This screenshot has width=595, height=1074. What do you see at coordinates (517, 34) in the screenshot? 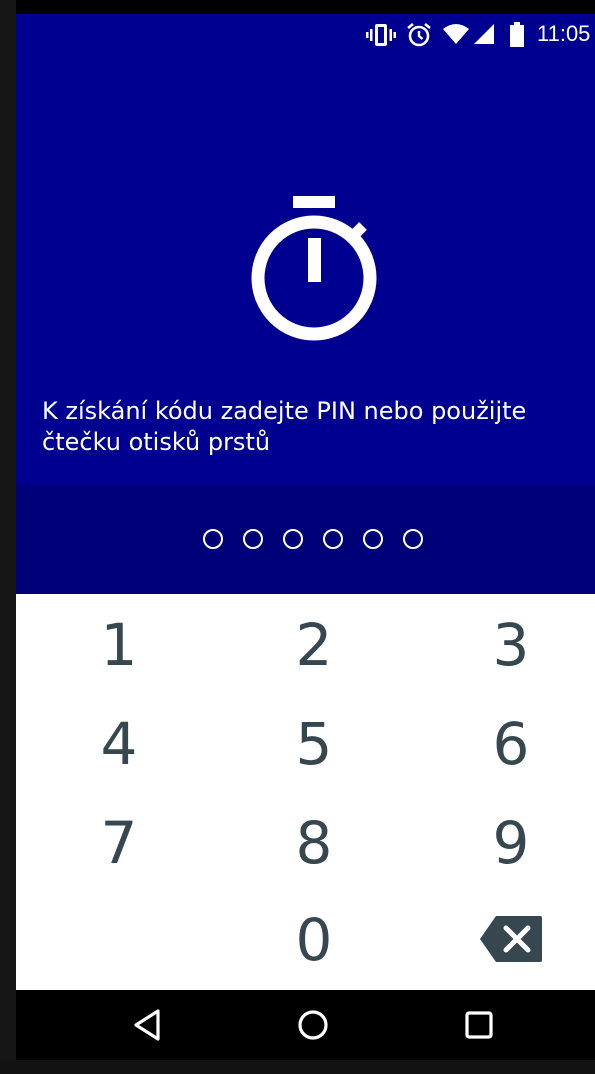
I see `battery-icon` at bounding box center [517, 34].